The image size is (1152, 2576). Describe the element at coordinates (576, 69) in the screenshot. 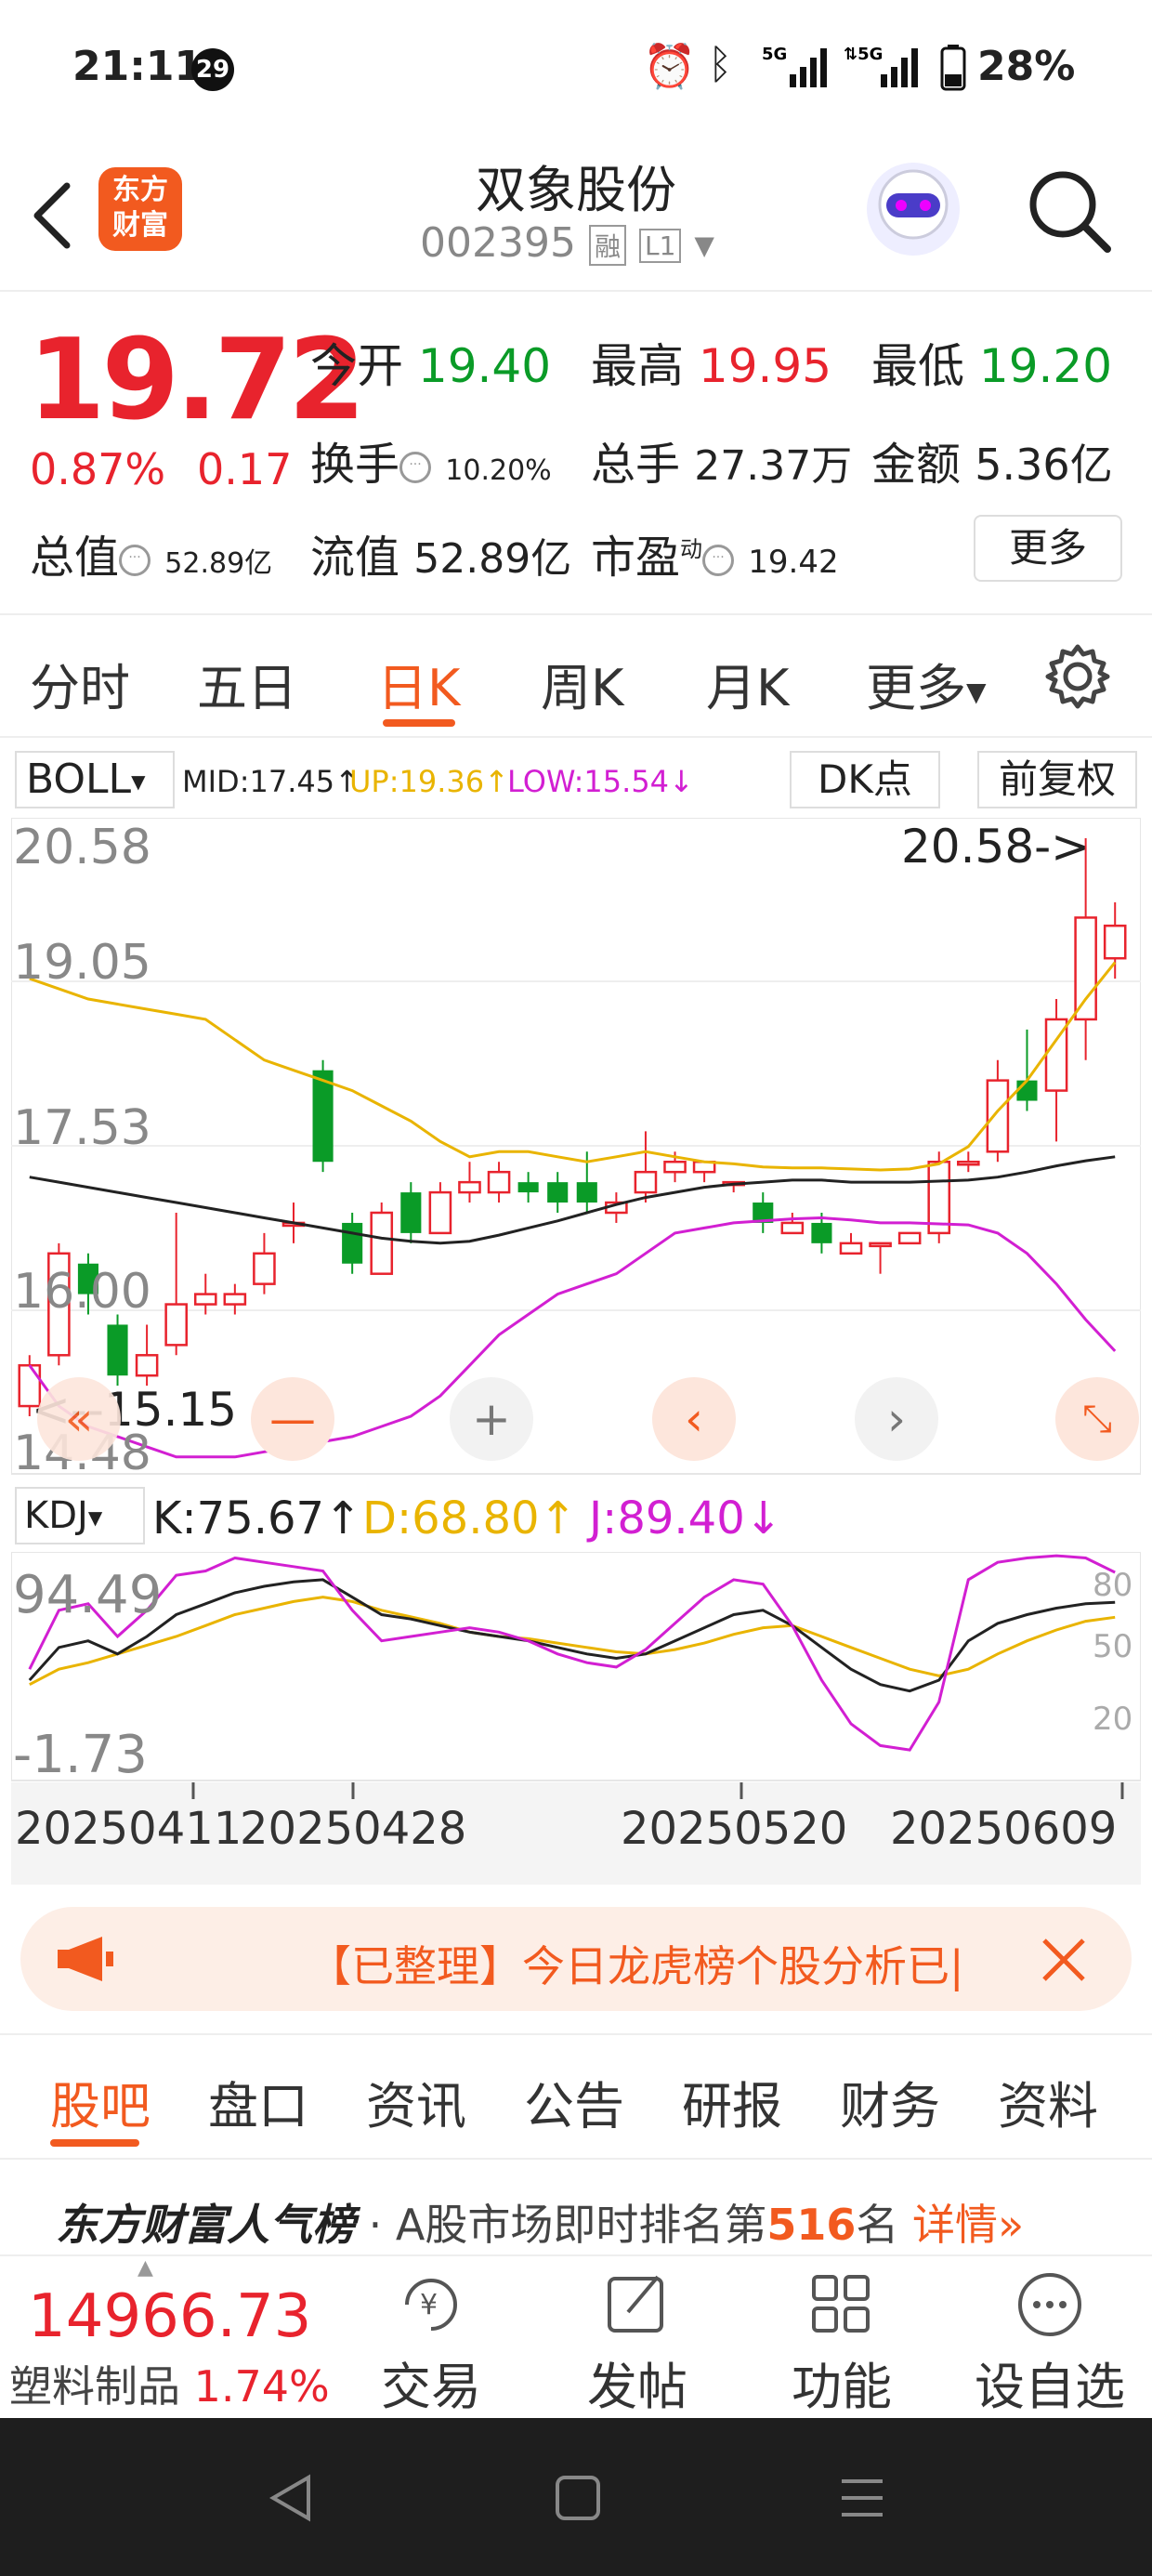

I see `status-bar: 21:11 29 ⏰ ᛒ 5G ⇅5G 28%` at that location.